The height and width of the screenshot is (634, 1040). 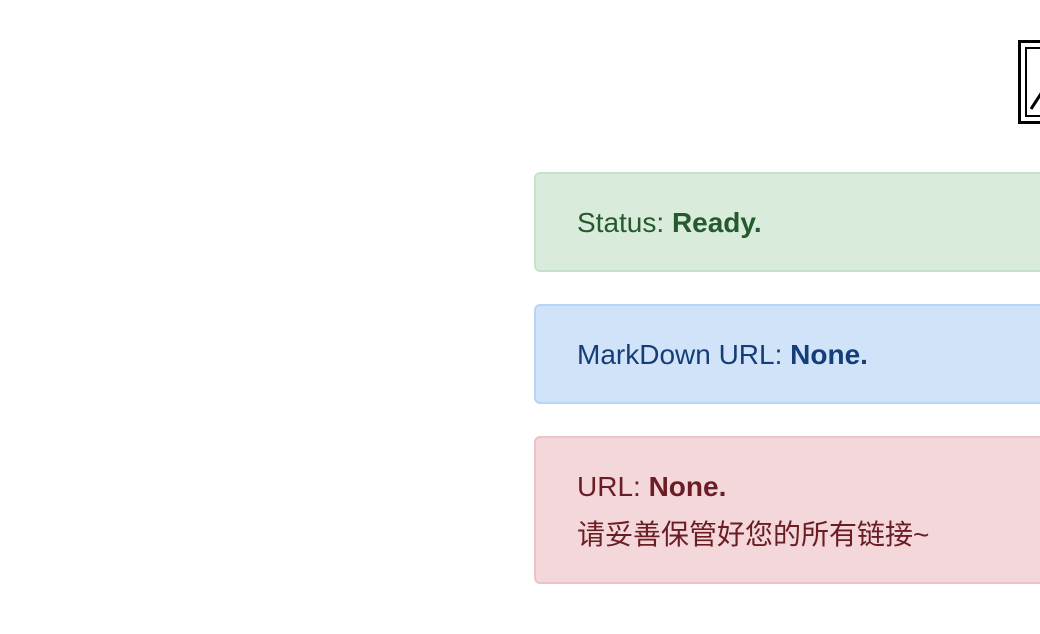 What do you see at coordinates (716, 222) in the screenshot?
I see `status-value: Ready.` at bounding box center [716, 222].